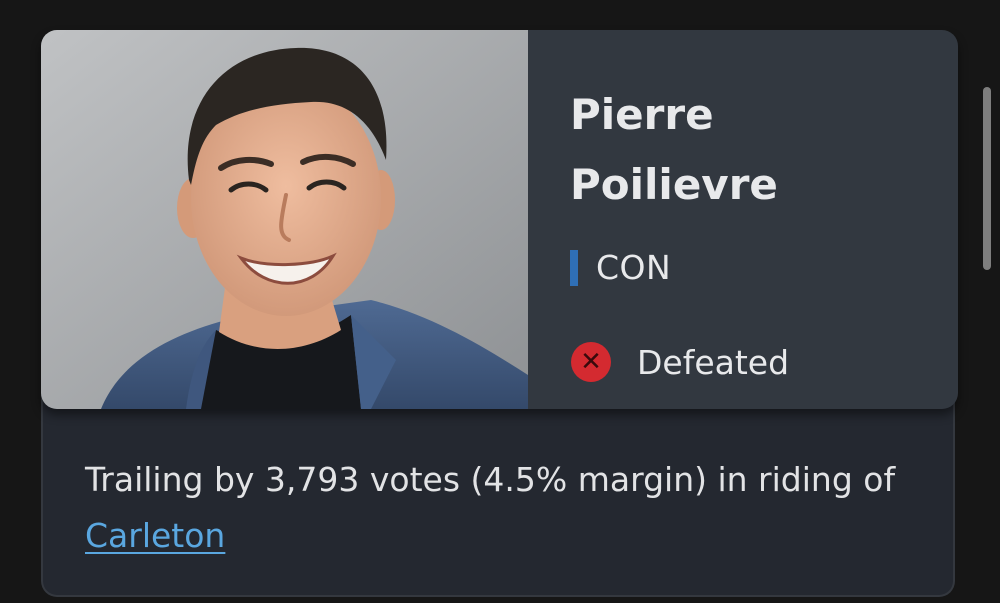 This screenshot has height=603, width=1000. I want to click on status-indicator: ✕ Defeated, so click(680, 362).